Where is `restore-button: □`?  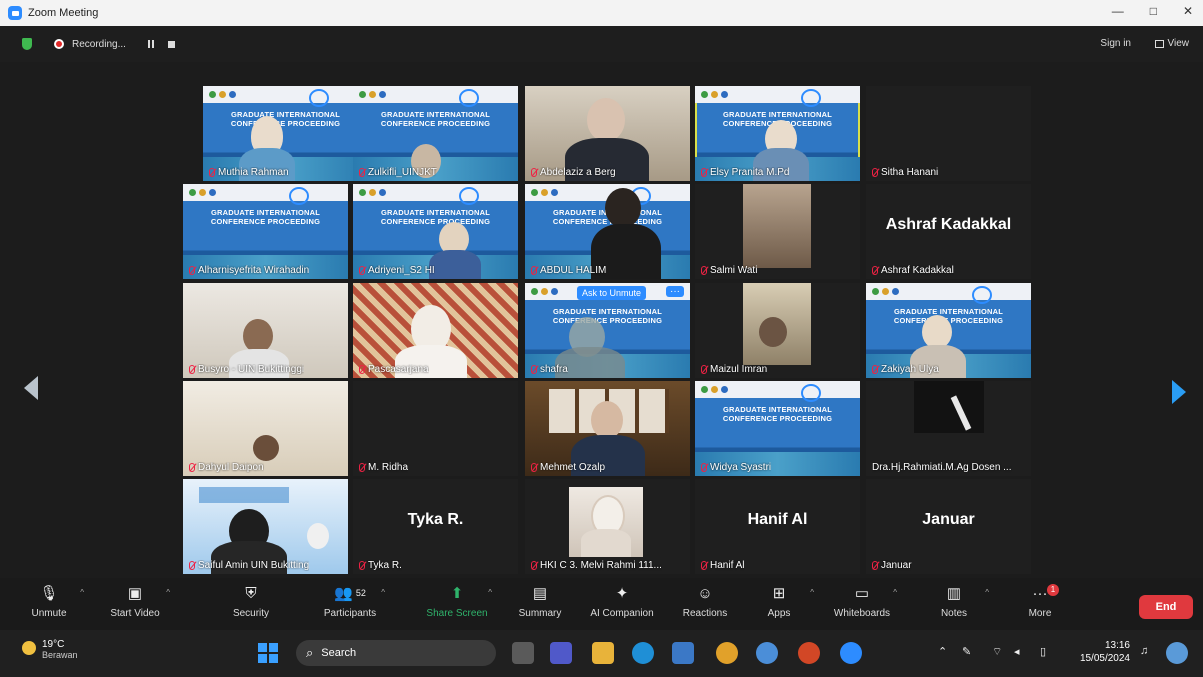
restore-button: □ is located at coordinates (1153, 11).